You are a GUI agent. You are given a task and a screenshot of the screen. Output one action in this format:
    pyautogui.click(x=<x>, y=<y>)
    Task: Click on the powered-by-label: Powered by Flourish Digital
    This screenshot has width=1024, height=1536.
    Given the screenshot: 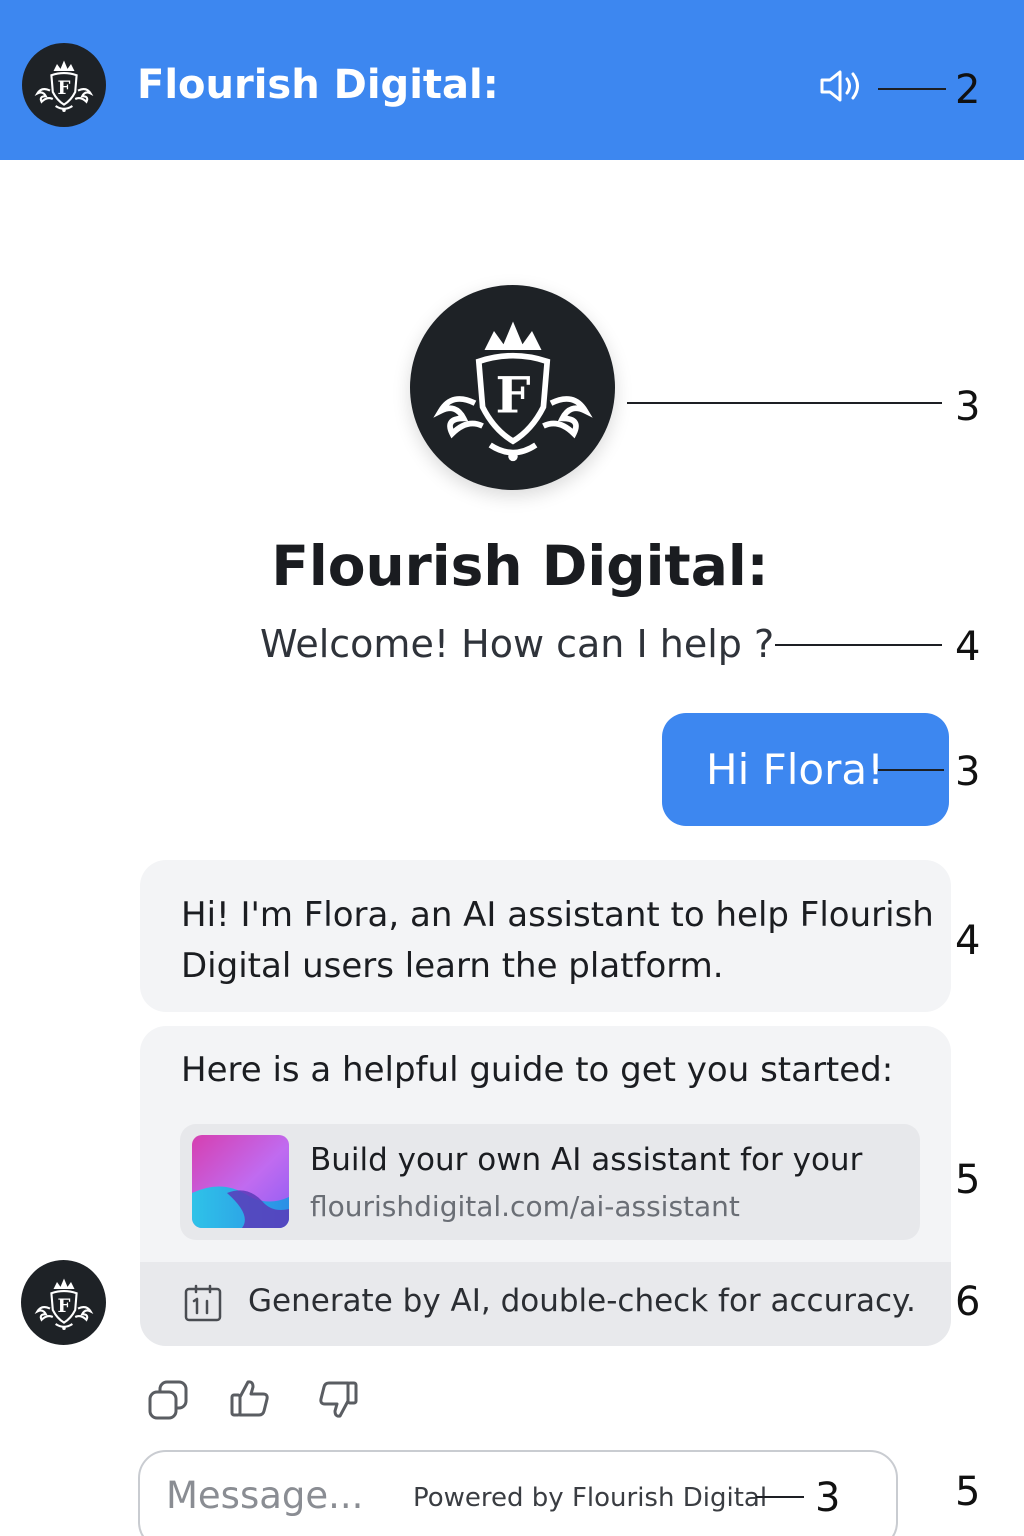 What is the action you would take?
    pyautogui.click(x=590, y=1498)
    